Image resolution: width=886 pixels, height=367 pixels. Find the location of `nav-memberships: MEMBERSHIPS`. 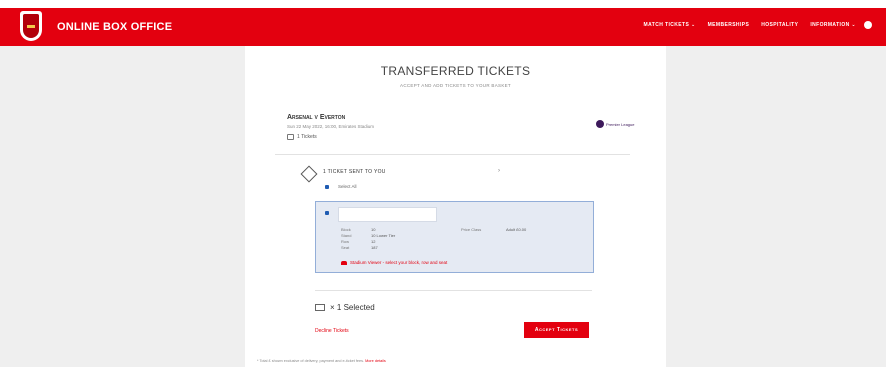

nav-memberships: MEMBERSHIPS is located at coordinates (729, 25).